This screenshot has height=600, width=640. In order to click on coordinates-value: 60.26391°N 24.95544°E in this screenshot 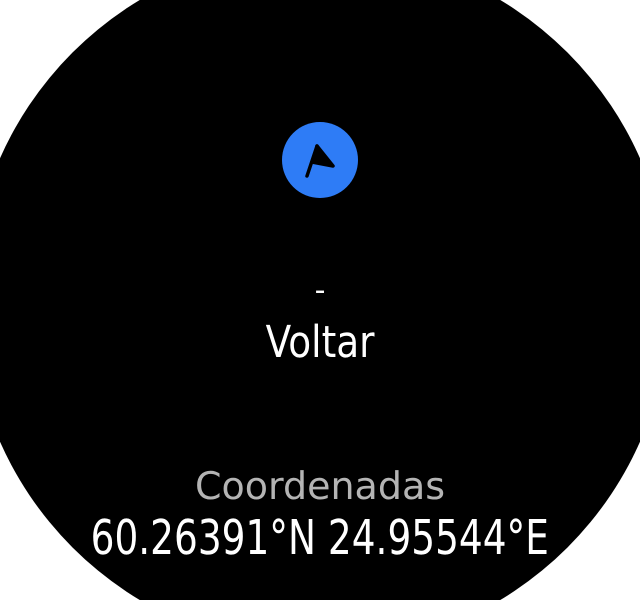, I will do `click(320, 538)`.